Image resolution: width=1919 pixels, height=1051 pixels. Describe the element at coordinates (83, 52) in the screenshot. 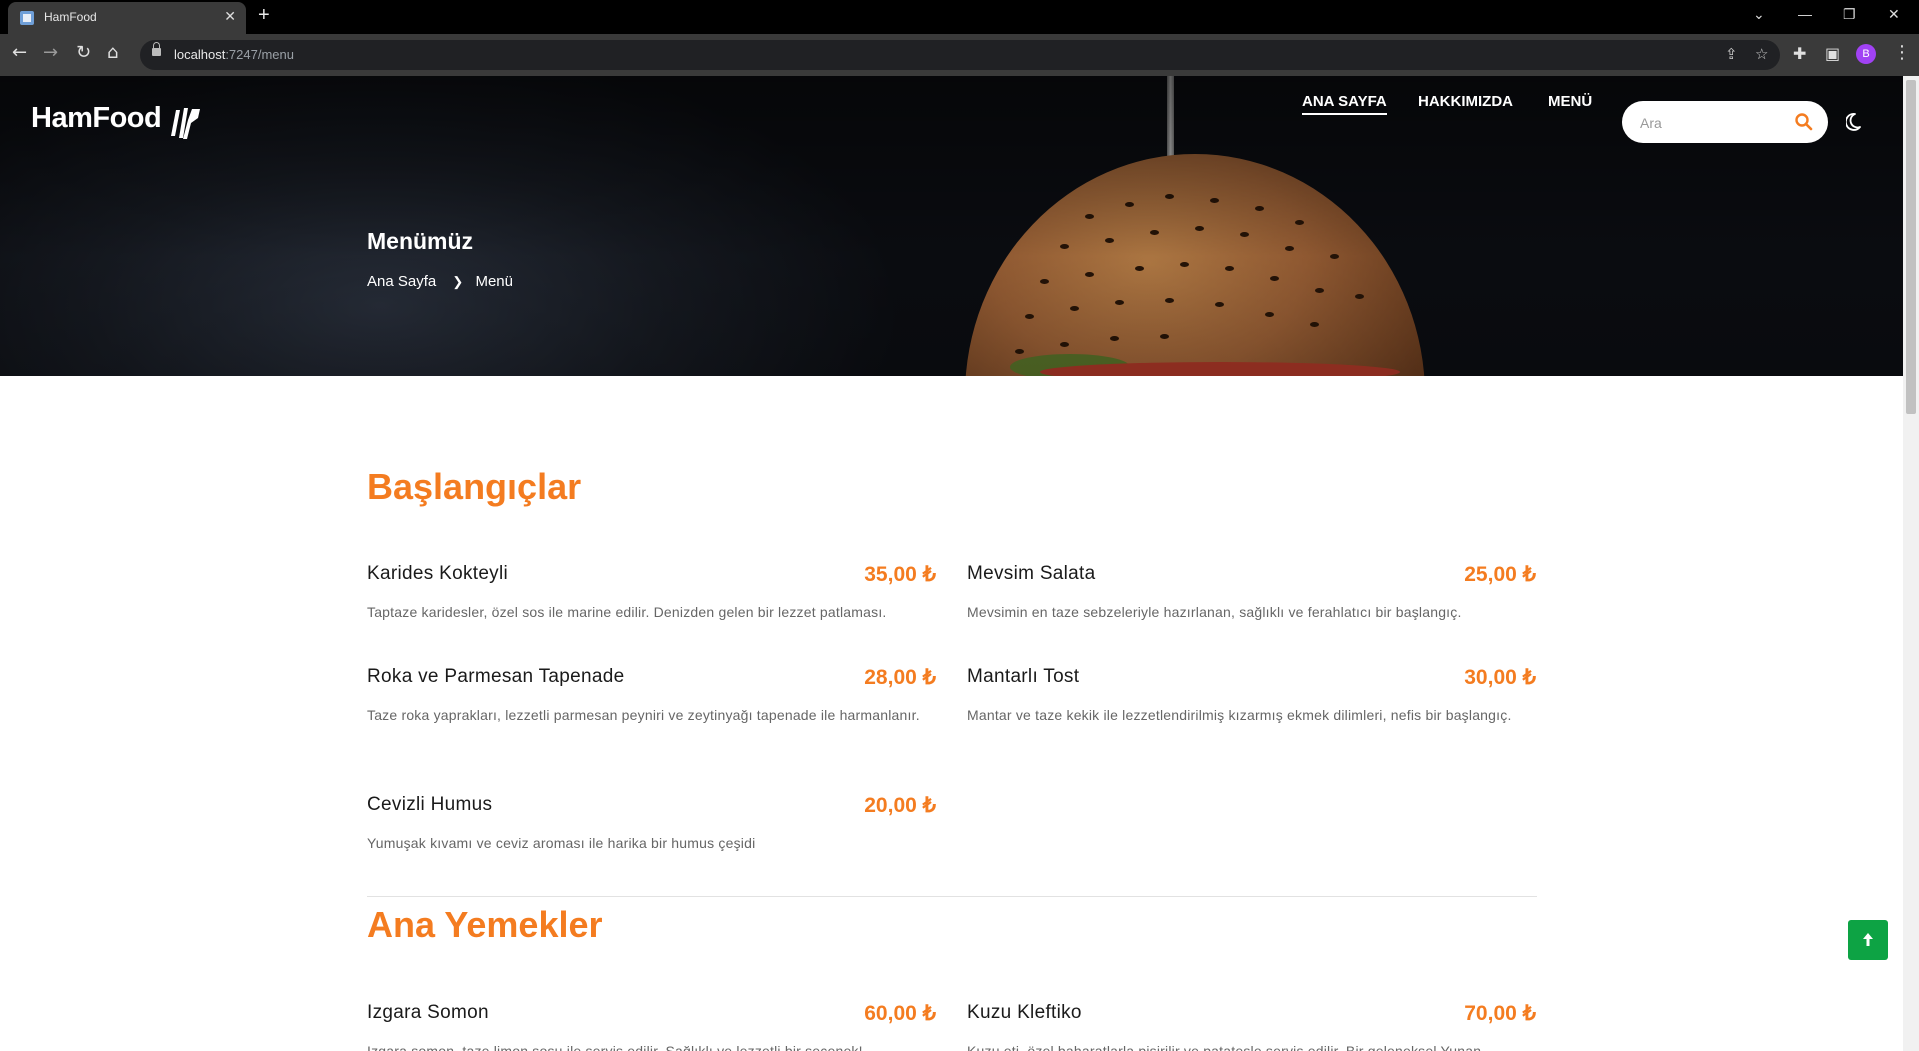

I see `reload-icon: ↻` at that location.